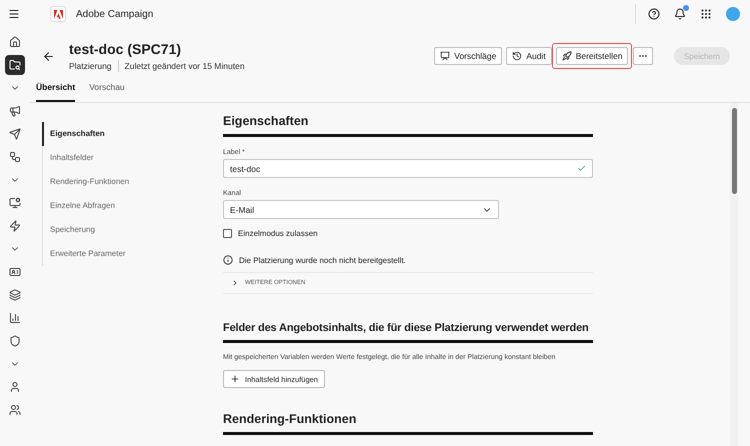 Image resolution: width=750 pixels, height=446 pixels. Describe the element at coordinates (107, 92) in the screenshot. I see `tab: Vorschau` at that location.